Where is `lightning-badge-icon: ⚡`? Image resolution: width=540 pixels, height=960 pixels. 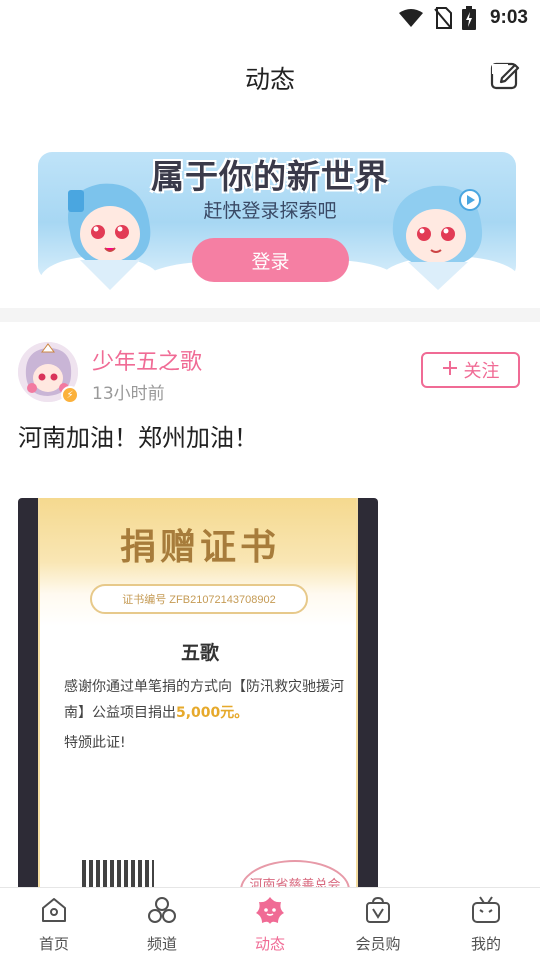
lightning-badge-icon: ⚡ is located at coordinates (70, 395).